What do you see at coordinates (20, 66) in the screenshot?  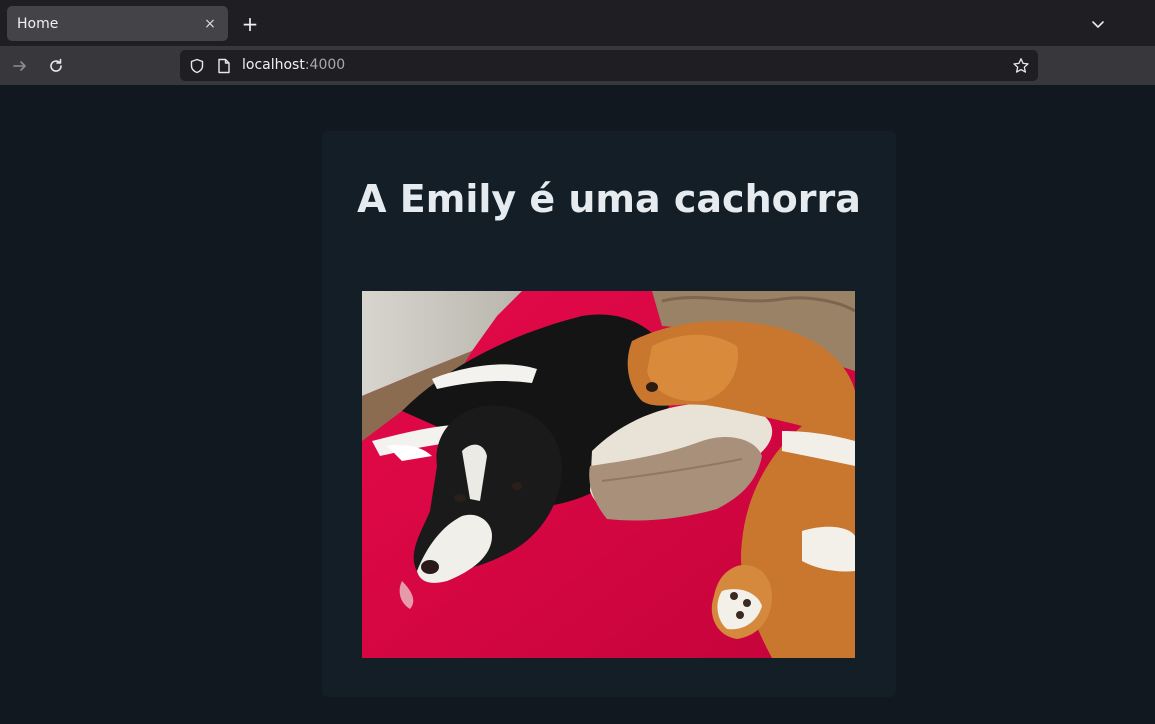 I see `forward-arrow-icon` at bounding box center [20, 66].